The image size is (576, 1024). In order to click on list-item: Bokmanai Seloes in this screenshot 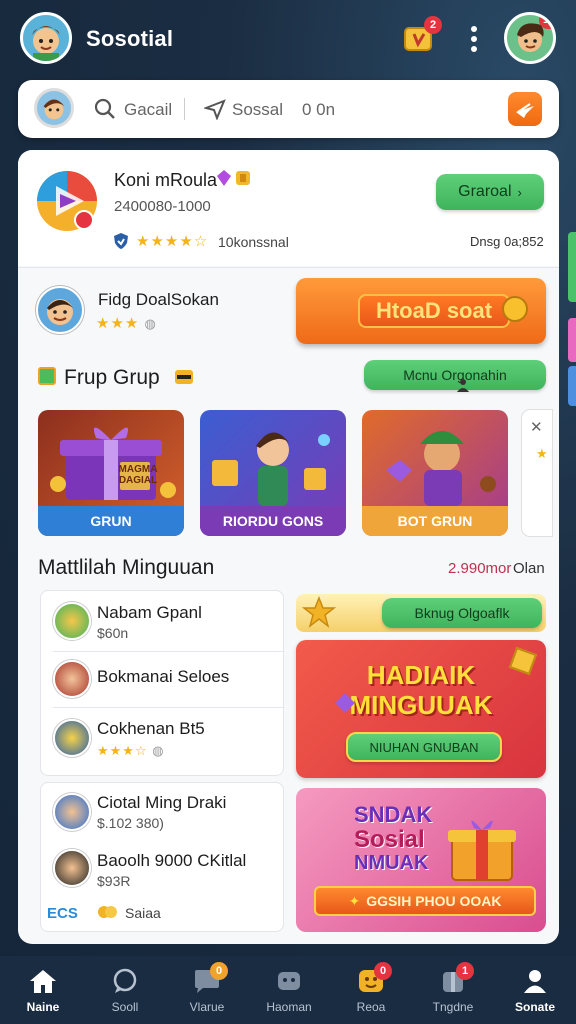, I will do `click(162, 679)`.